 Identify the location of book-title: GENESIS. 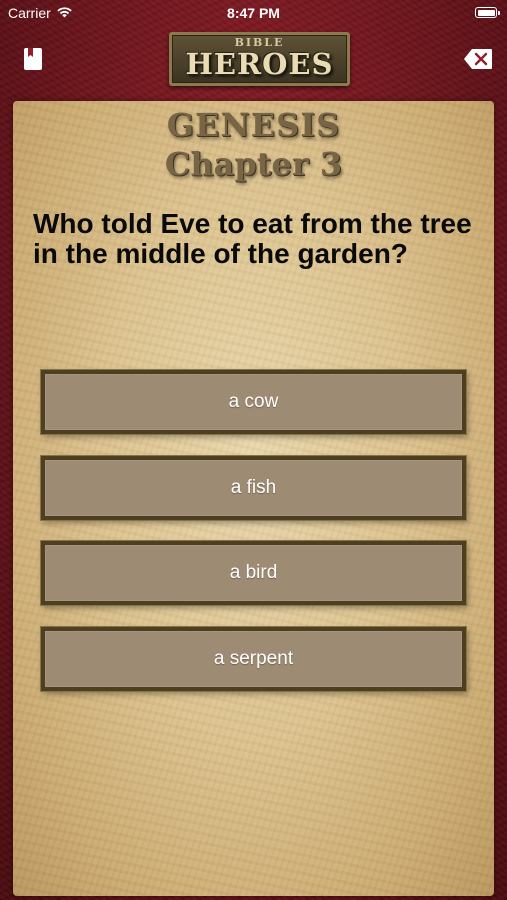
(253, 125).